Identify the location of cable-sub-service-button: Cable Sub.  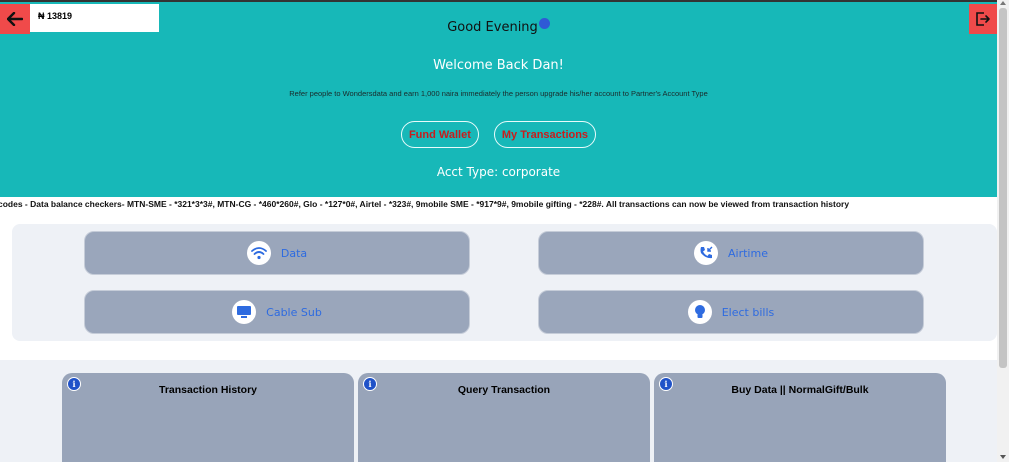
(277, 312).